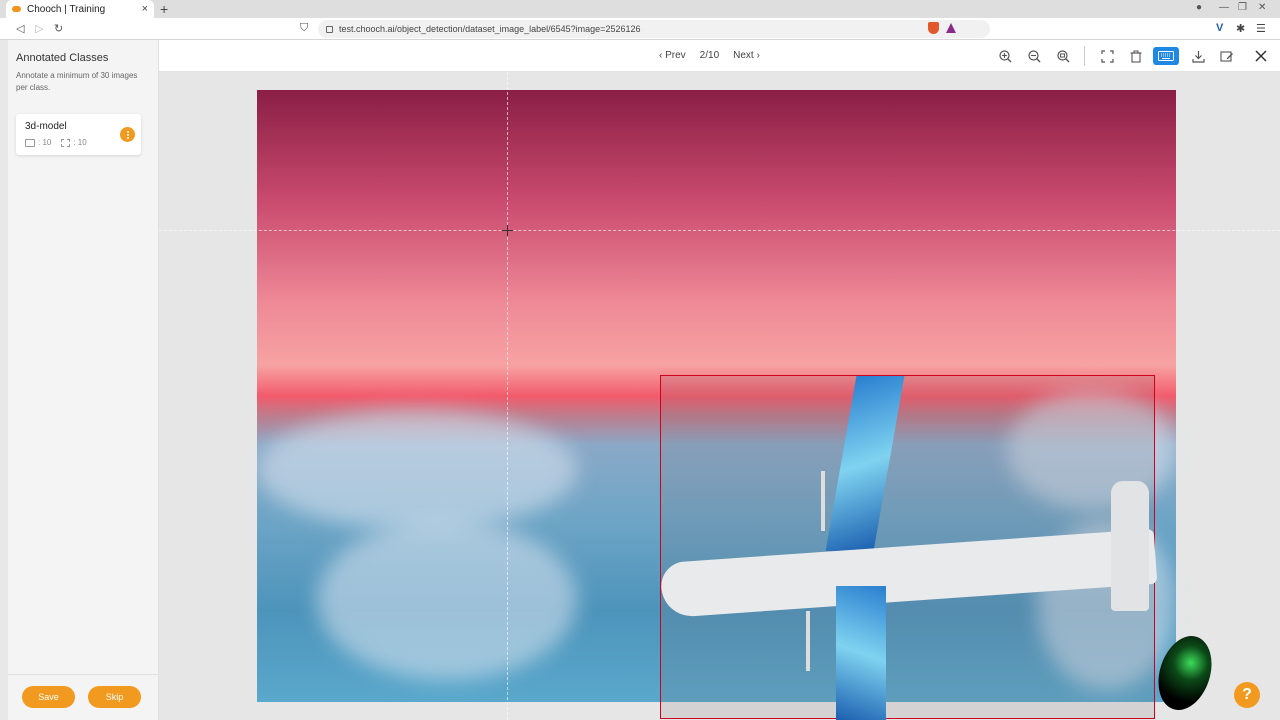 Image resolution: width=1280 pixels, height=720 pixels. What do you see at coordinates (1166, 56) in the screenshot?
I see `keyboard-shortcuts-icon` at bounding box center [1166, 56].